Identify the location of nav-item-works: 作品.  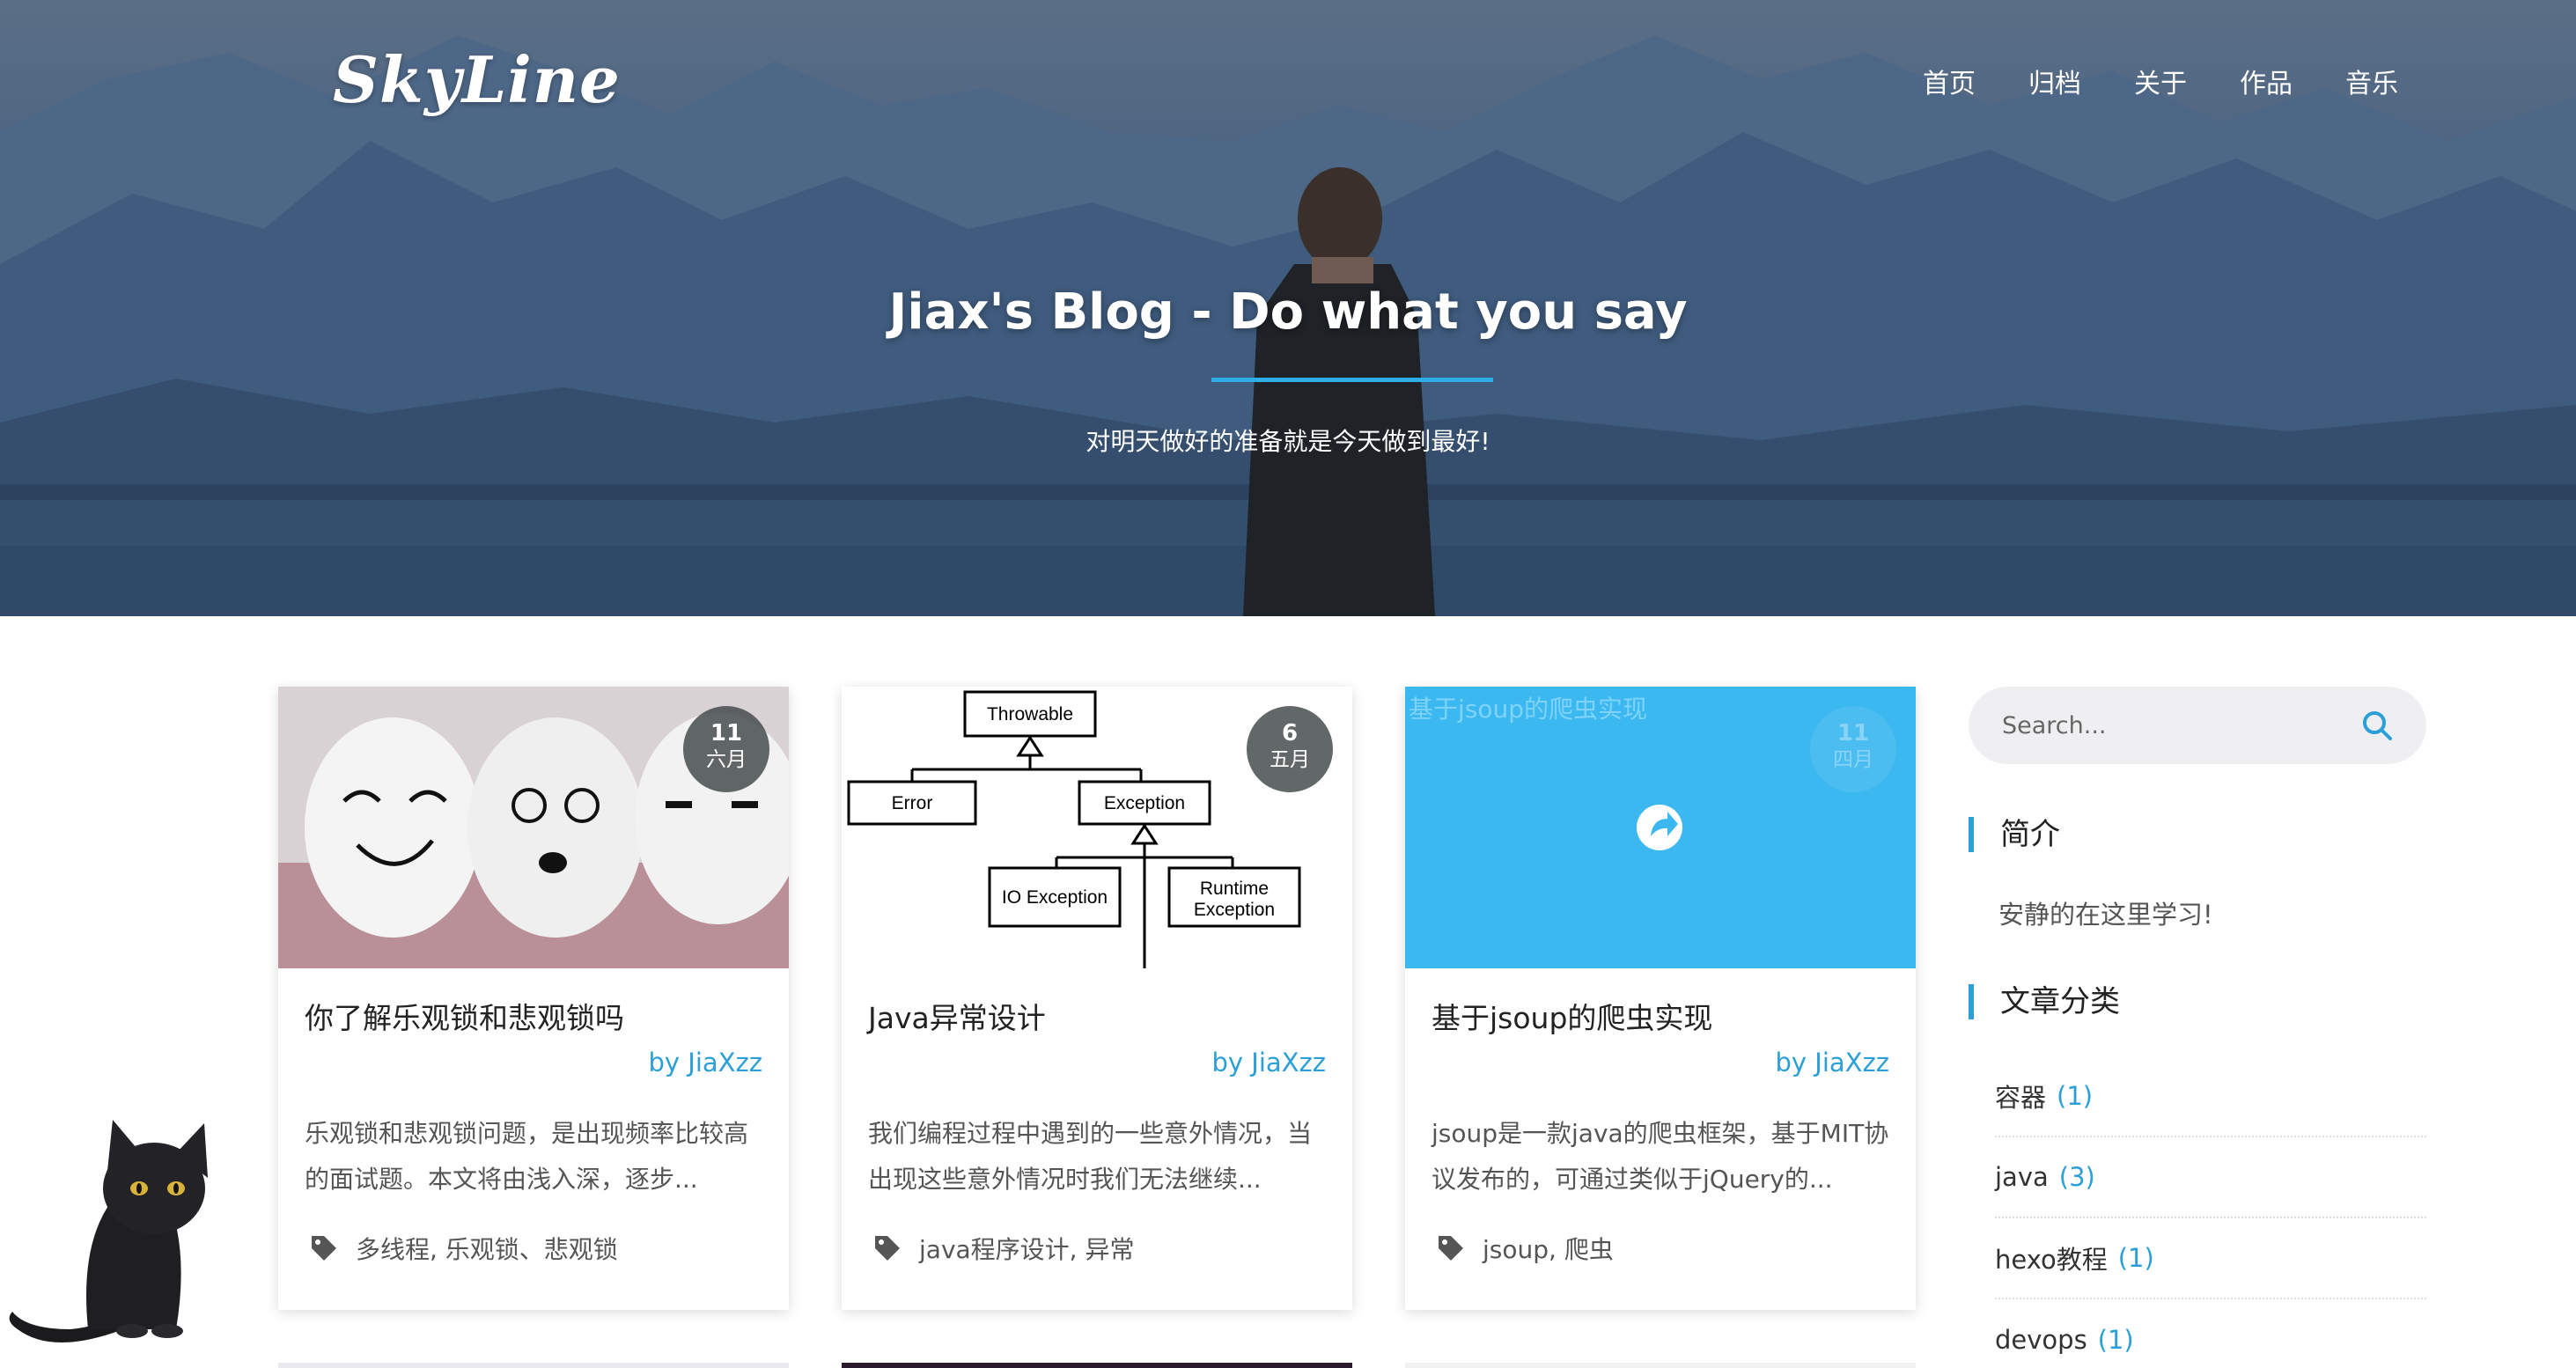
(2266, 81).